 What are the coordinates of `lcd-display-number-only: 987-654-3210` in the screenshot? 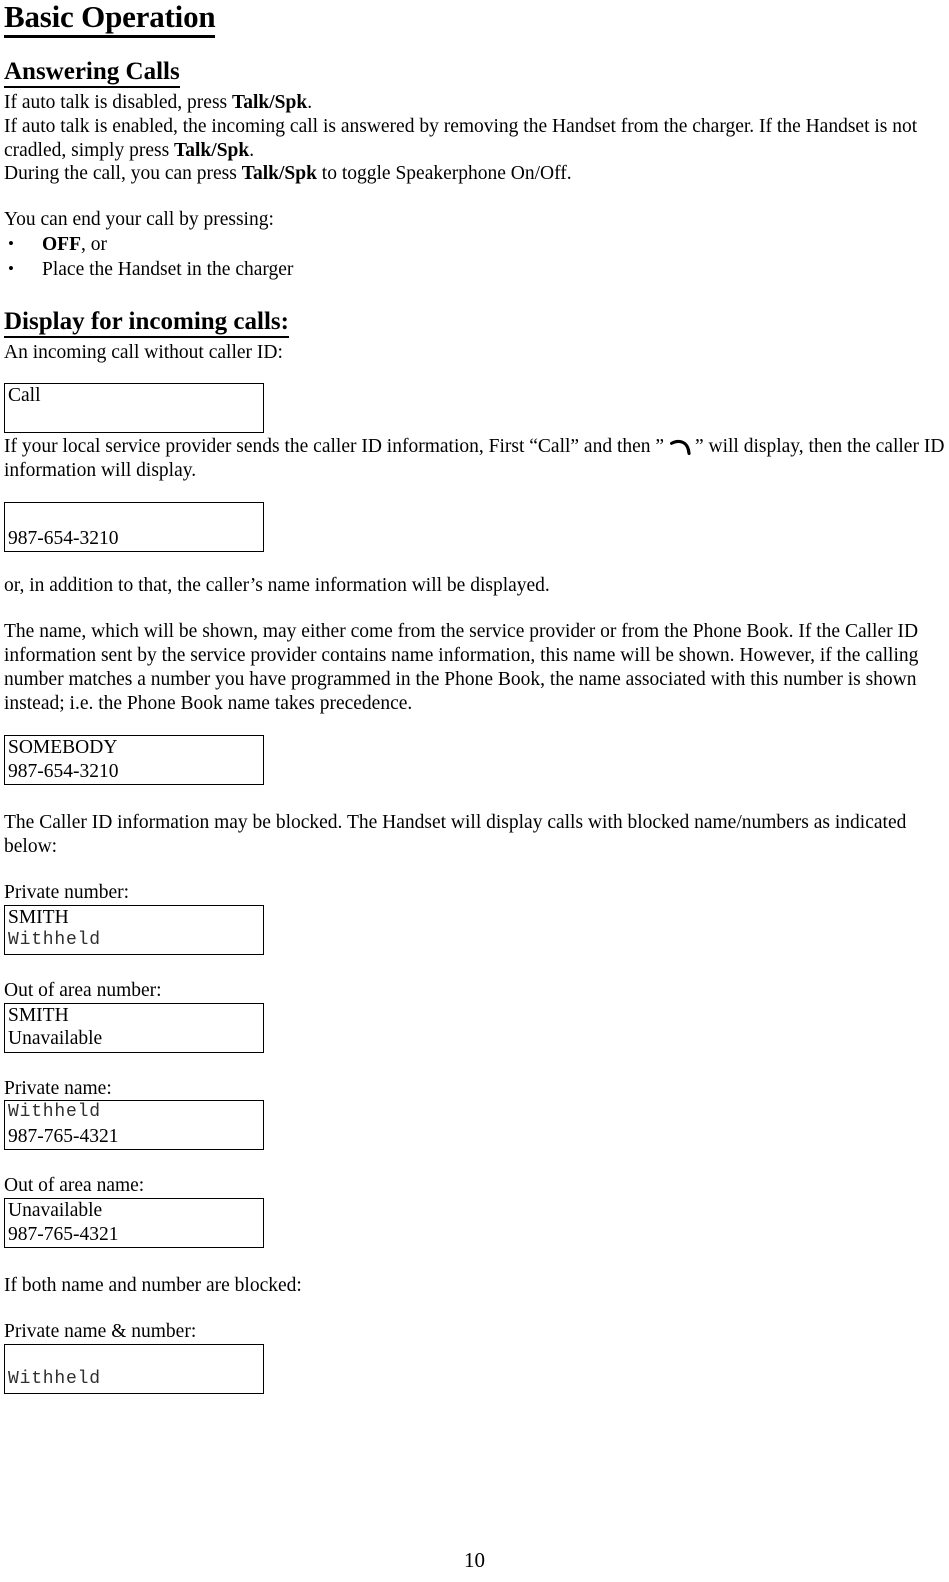 It's located at (134, 527).